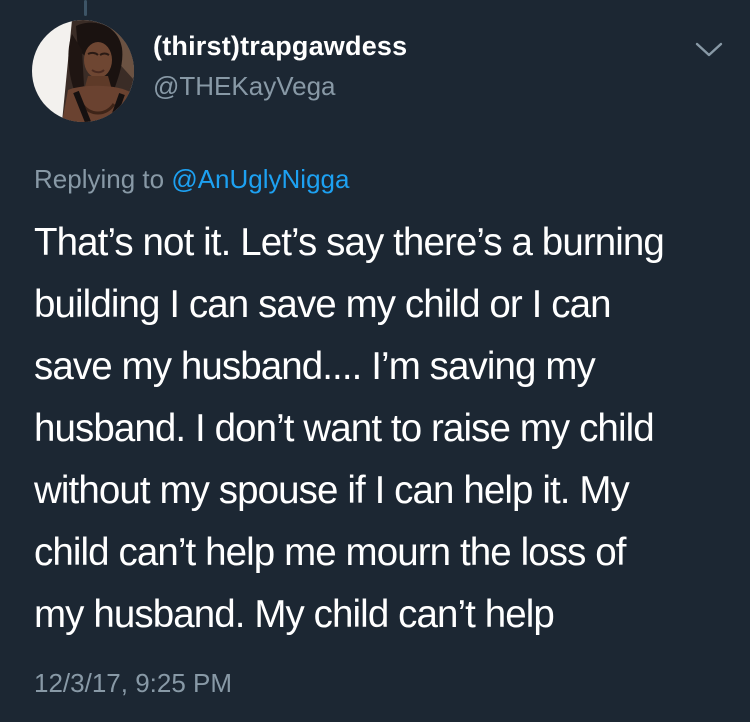 The width and height of the screenshot is (750, 722). Describe the element at coordinates (294, 614) in the screenshot. I see `tweet-text-line: my husband. My child can’t help` at that location.